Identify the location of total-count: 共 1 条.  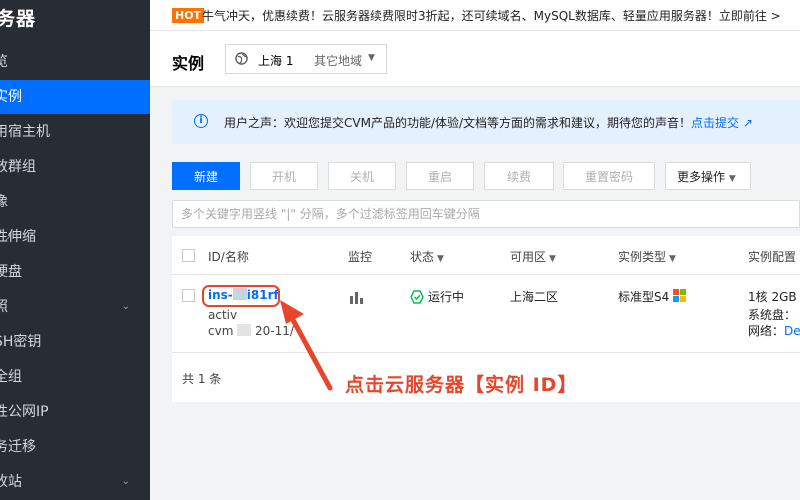
(202, 379).